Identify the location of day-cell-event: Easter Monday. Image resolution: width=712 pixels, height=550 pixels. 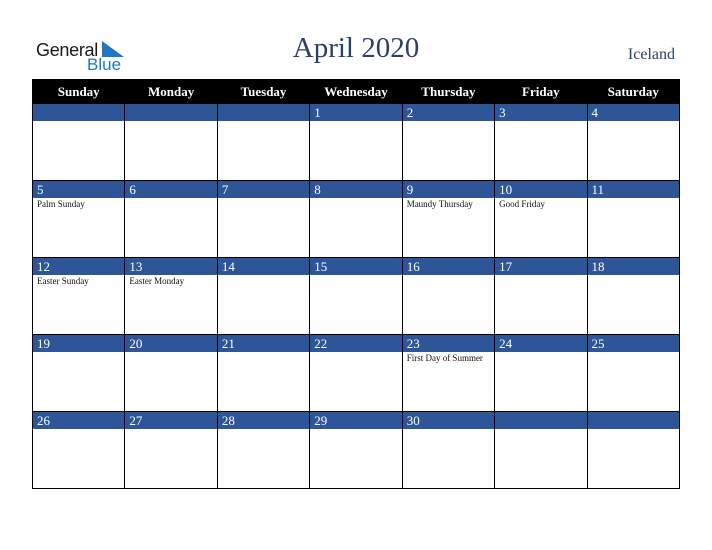
(171, 305).